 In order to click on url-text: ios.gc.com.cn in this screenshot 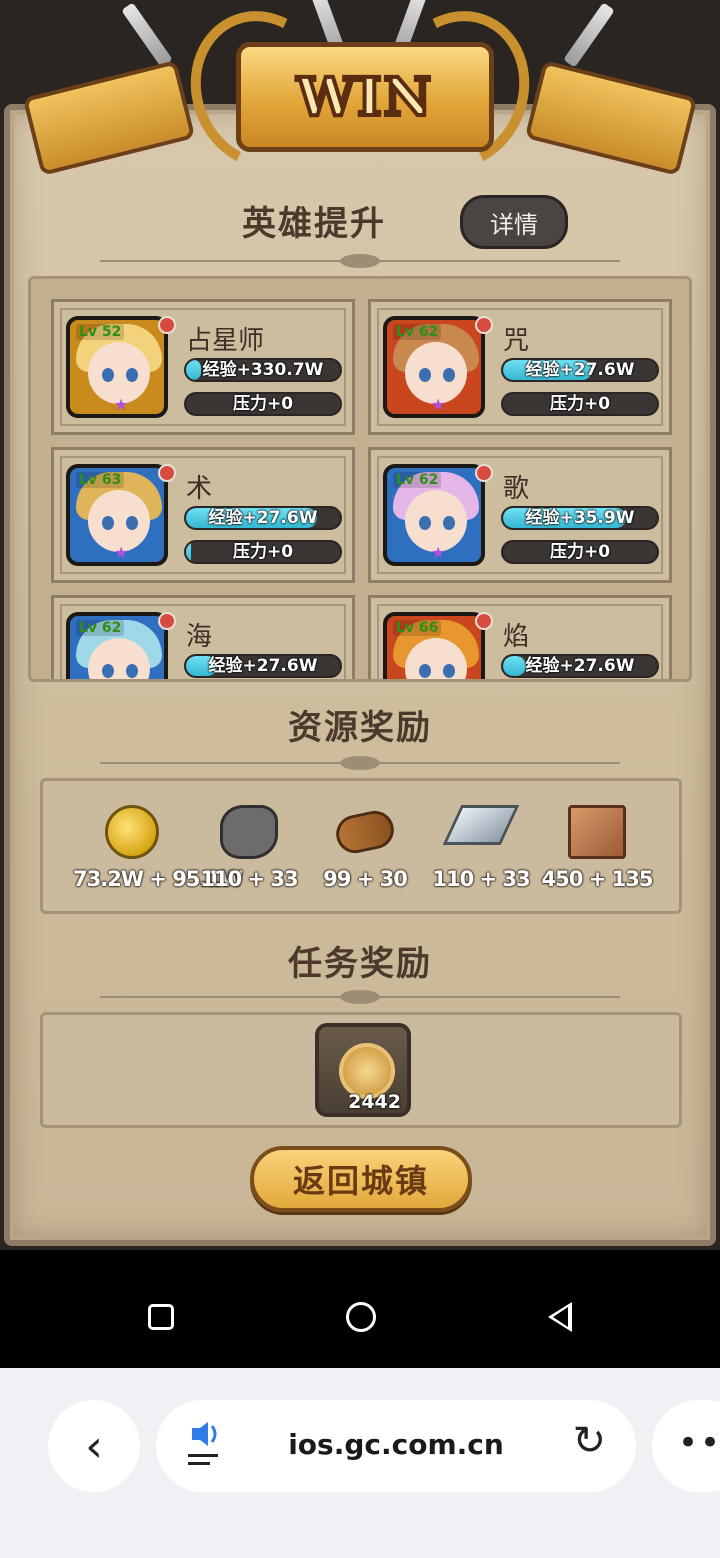, I will do `click(396, 1444)`.